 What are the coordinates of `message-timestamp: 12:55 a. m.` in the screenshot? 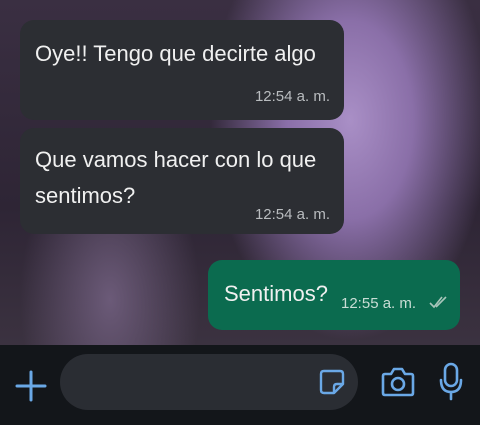 It's located at (379, 303).